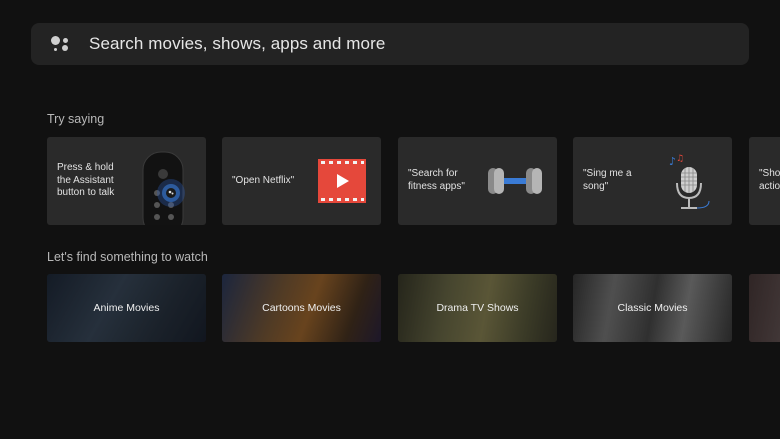 Image resolution: width=780 pixels, height=439 pixels. I want to click on card-line: fitness apps", so click(436, 186).